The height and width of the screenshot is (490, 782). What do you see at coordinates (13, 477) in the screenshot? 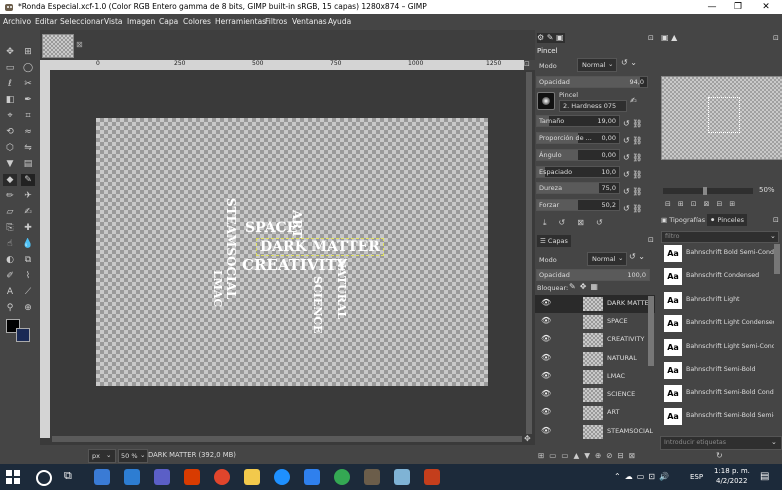
I see `windows-start-icon` at bounding box center [13, 477].